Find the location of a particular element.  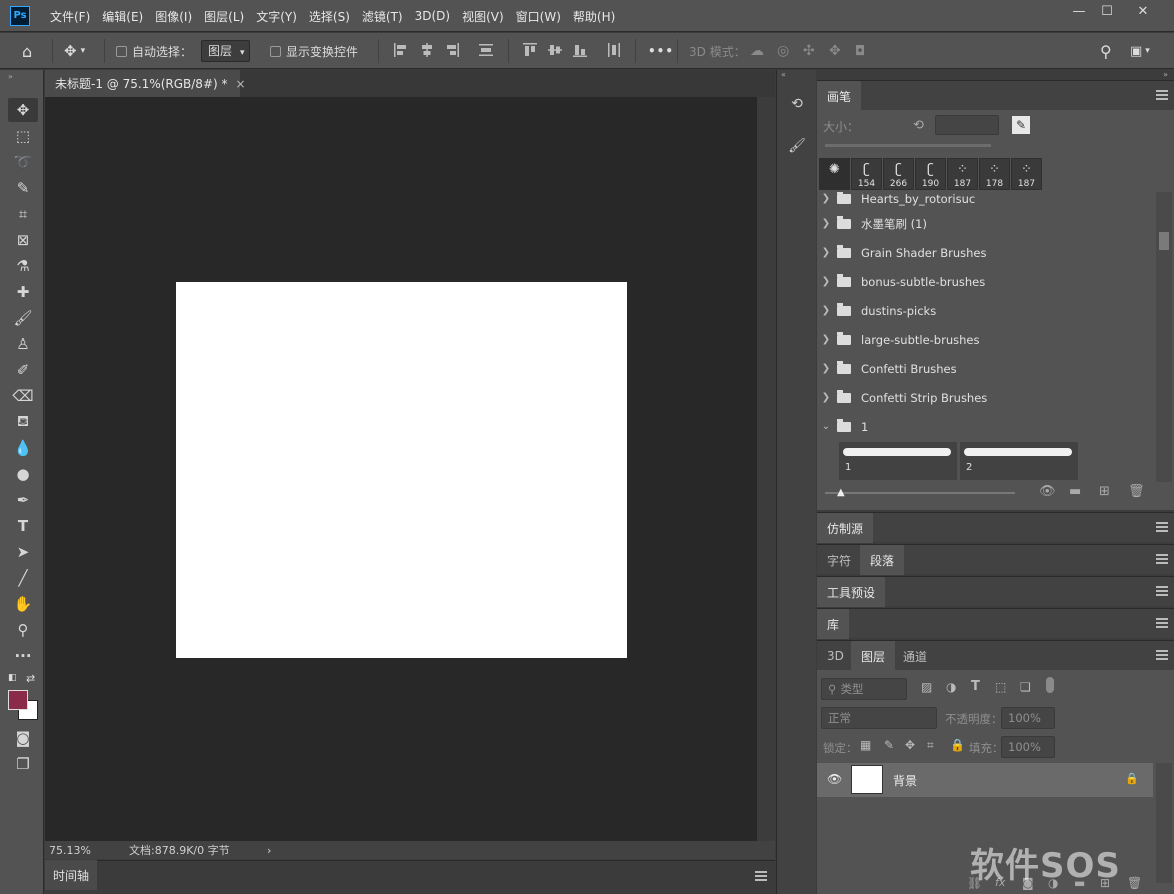

collapse-panels-icon: » is located at coordinates (1165, 74).